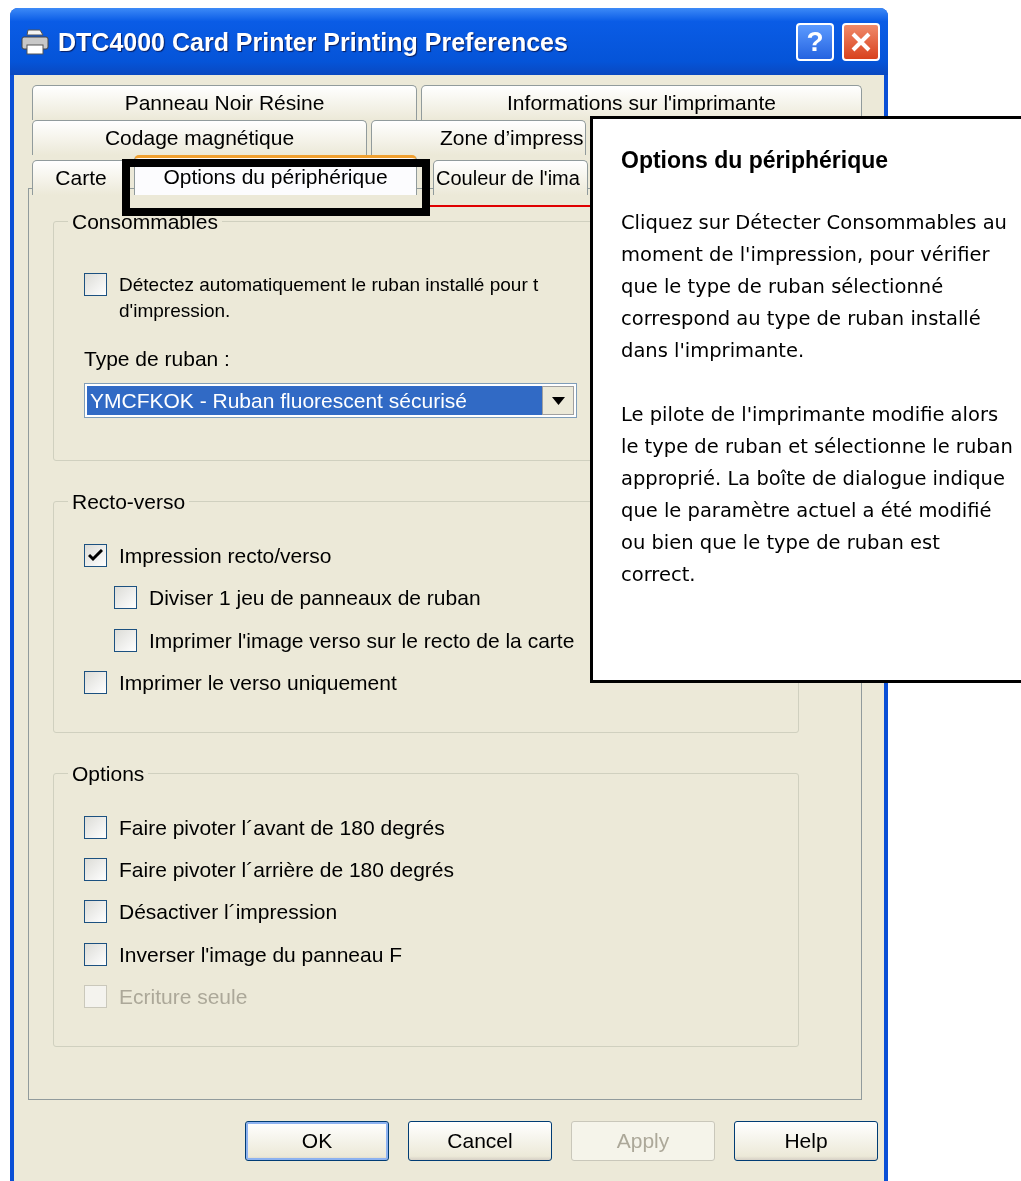  I want to click on checkbox-label: Désactiver l´impression, so click(228, 912).